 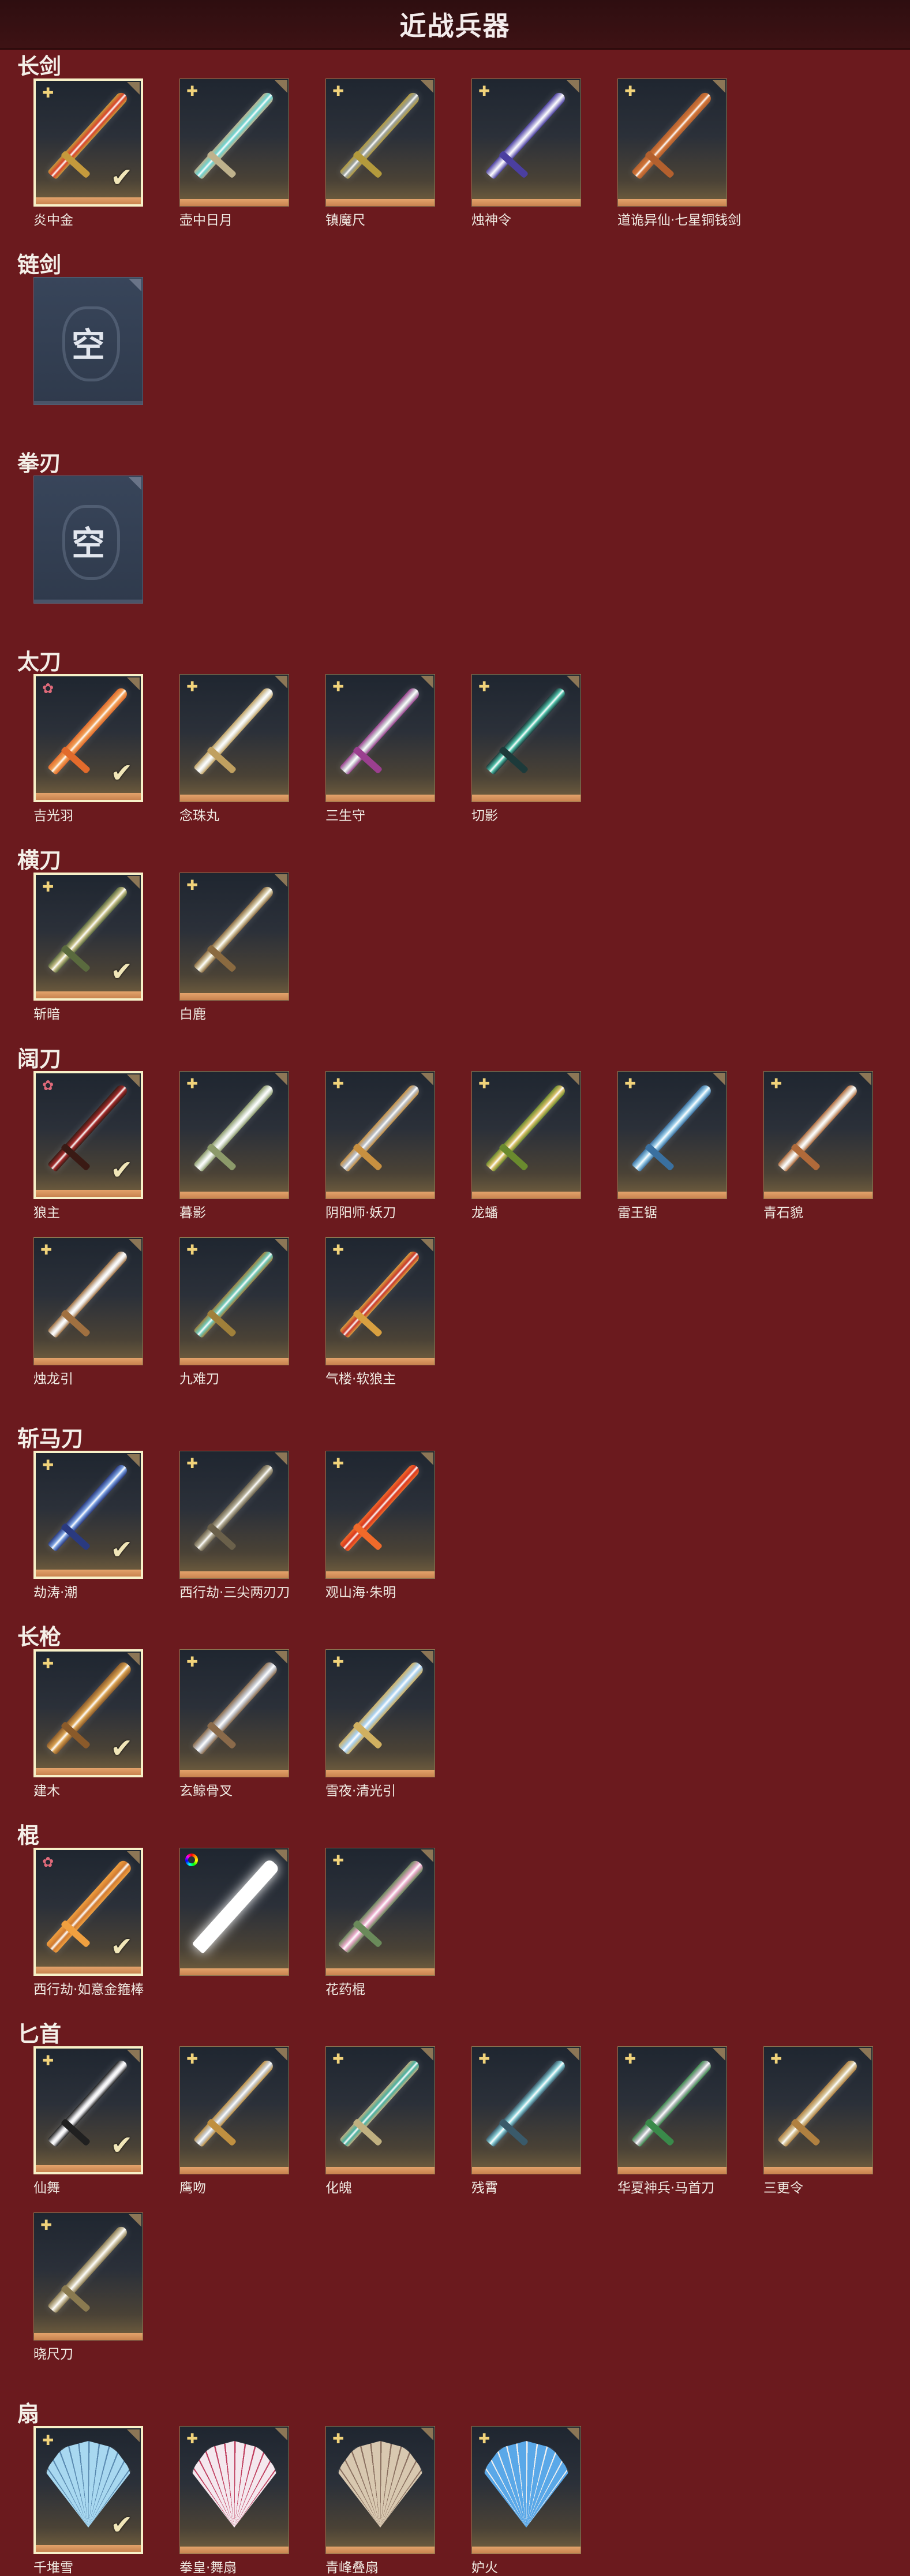 I want to click on weapon-card: ✚ 道诡异仙·七星铜钱剑, so click(x=679, y=153).